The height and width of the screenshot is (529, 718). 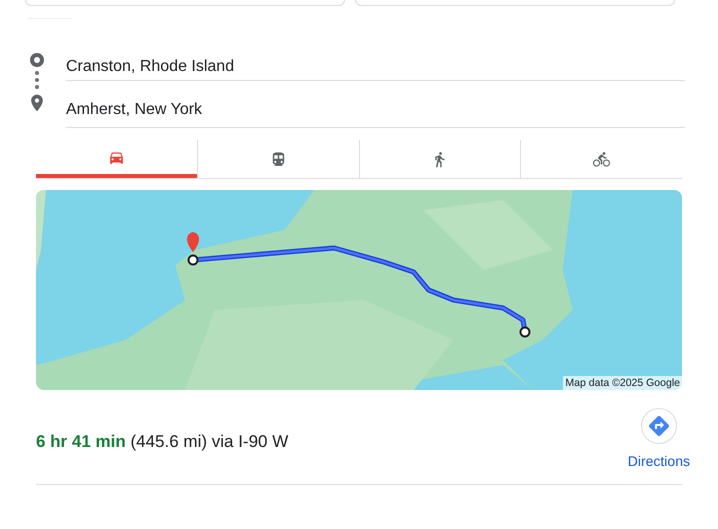 What do you see at coordinates (601, 159) in the screenshot?
I see `bicycle-icon` at bounding box center [601, 159].